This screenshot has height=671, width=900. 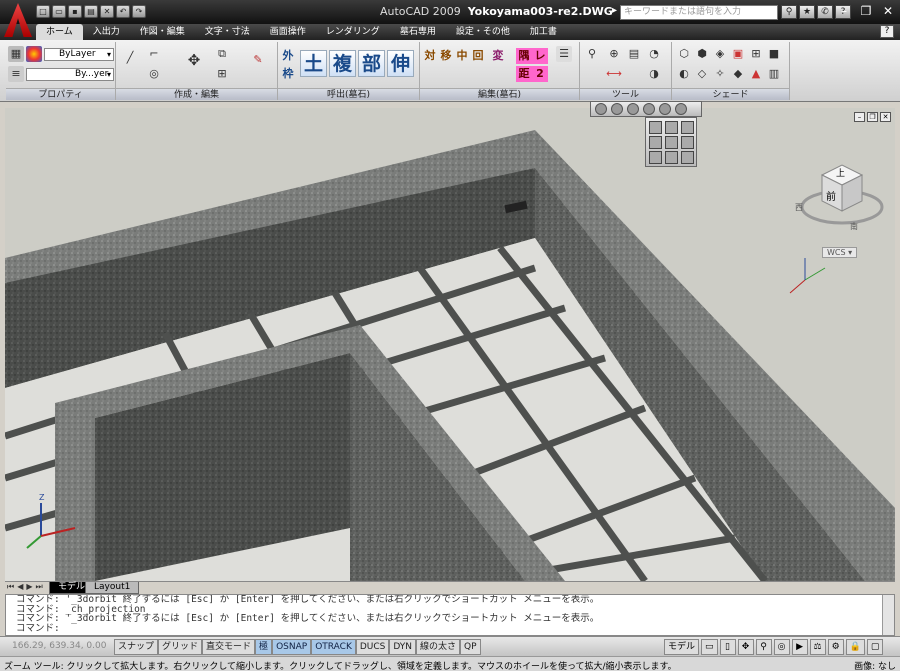 I want to click on layer-icon: ▦, so click(x=16, y=54).